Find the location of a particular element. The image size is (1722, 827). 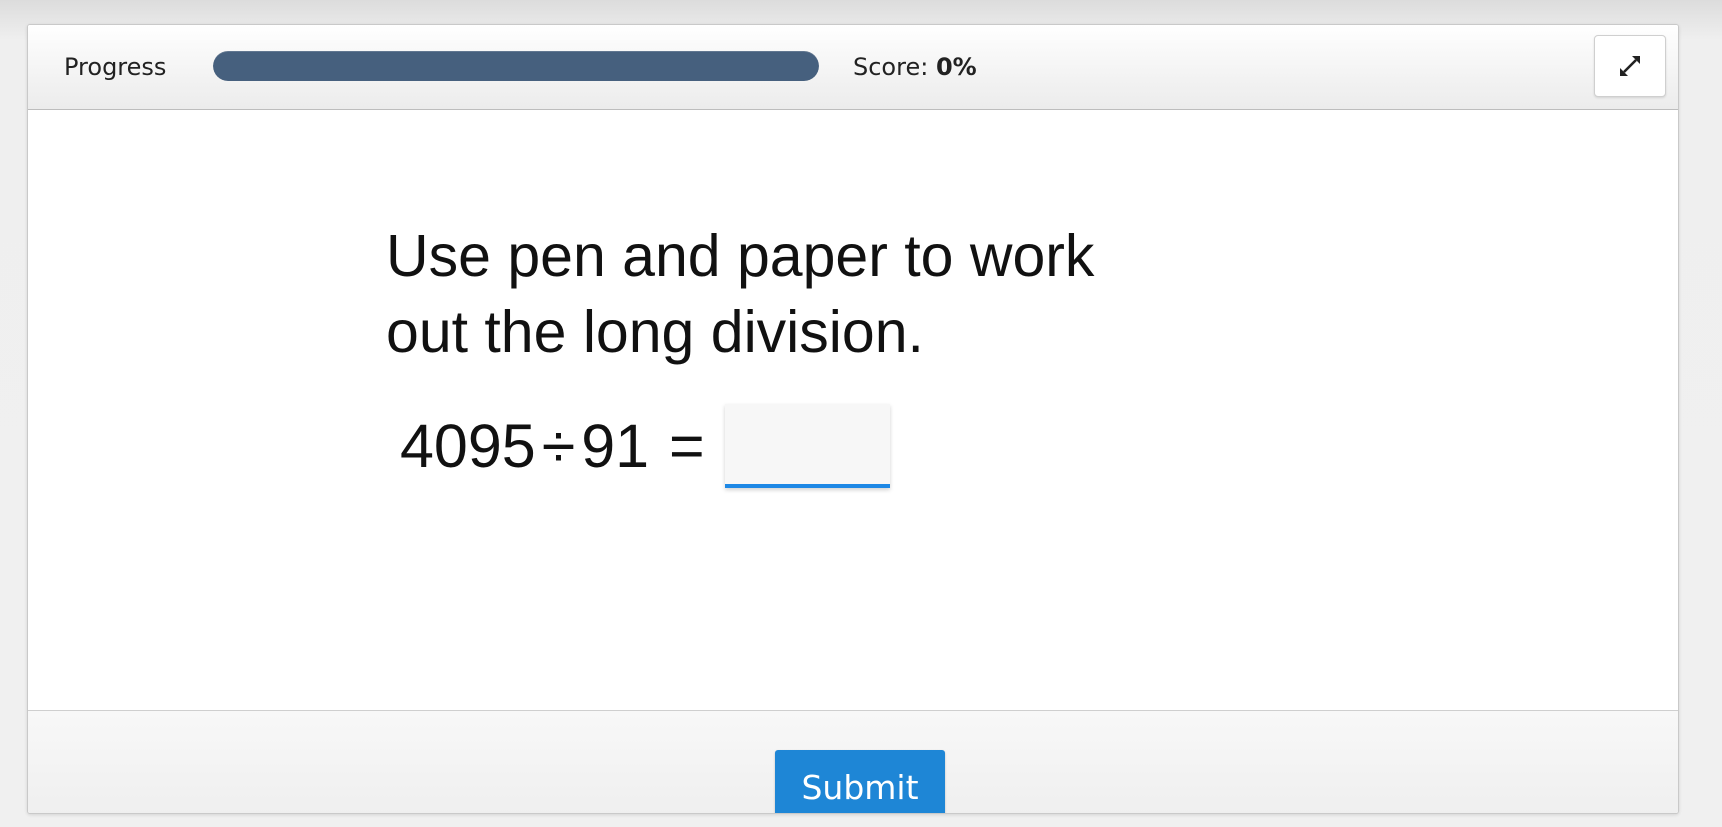

dividend: 4095 is located at coordinates (468, 446).